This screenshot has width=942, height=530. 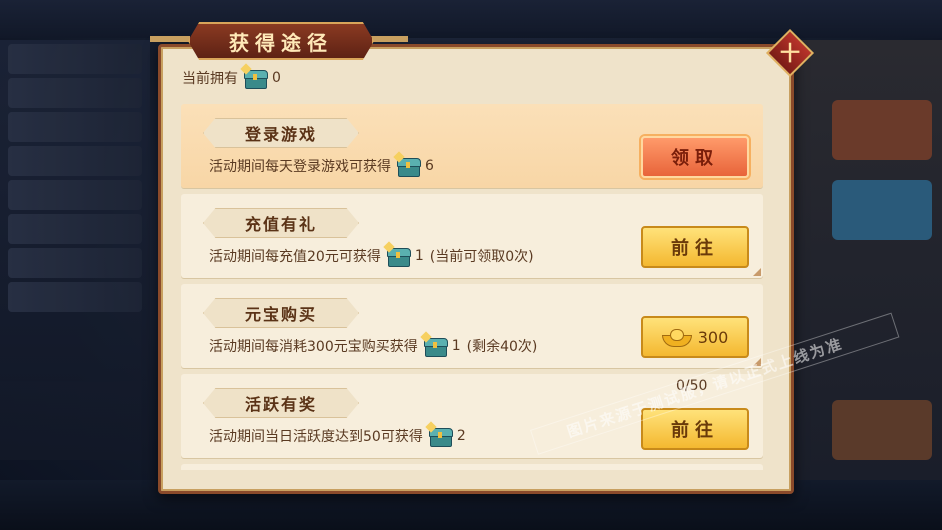 I want to click on go-button-recharge: 前往, so click(x=695, y=247).